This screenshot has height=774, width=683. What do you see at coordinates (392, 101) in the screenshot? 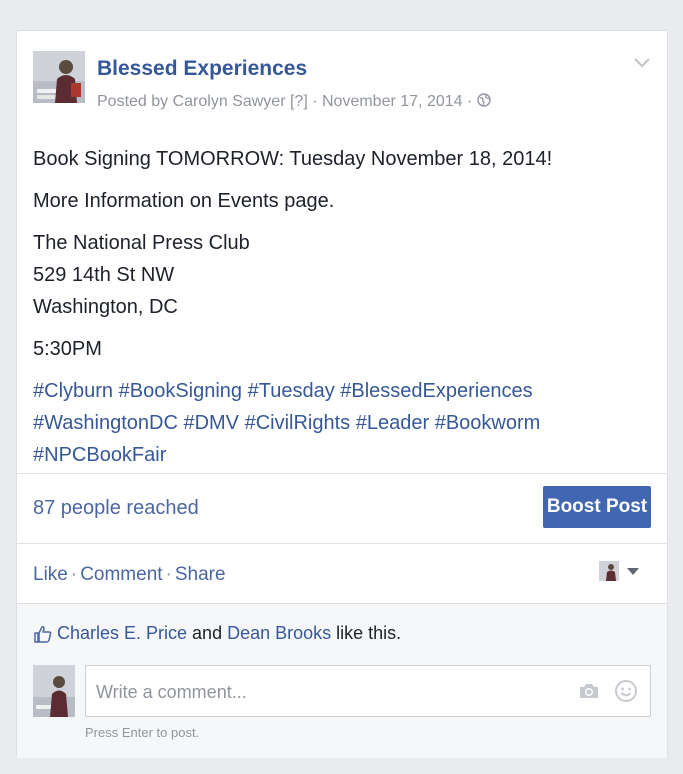
I see `post-date: November 17, 2014` at bounding box center [392, 101].